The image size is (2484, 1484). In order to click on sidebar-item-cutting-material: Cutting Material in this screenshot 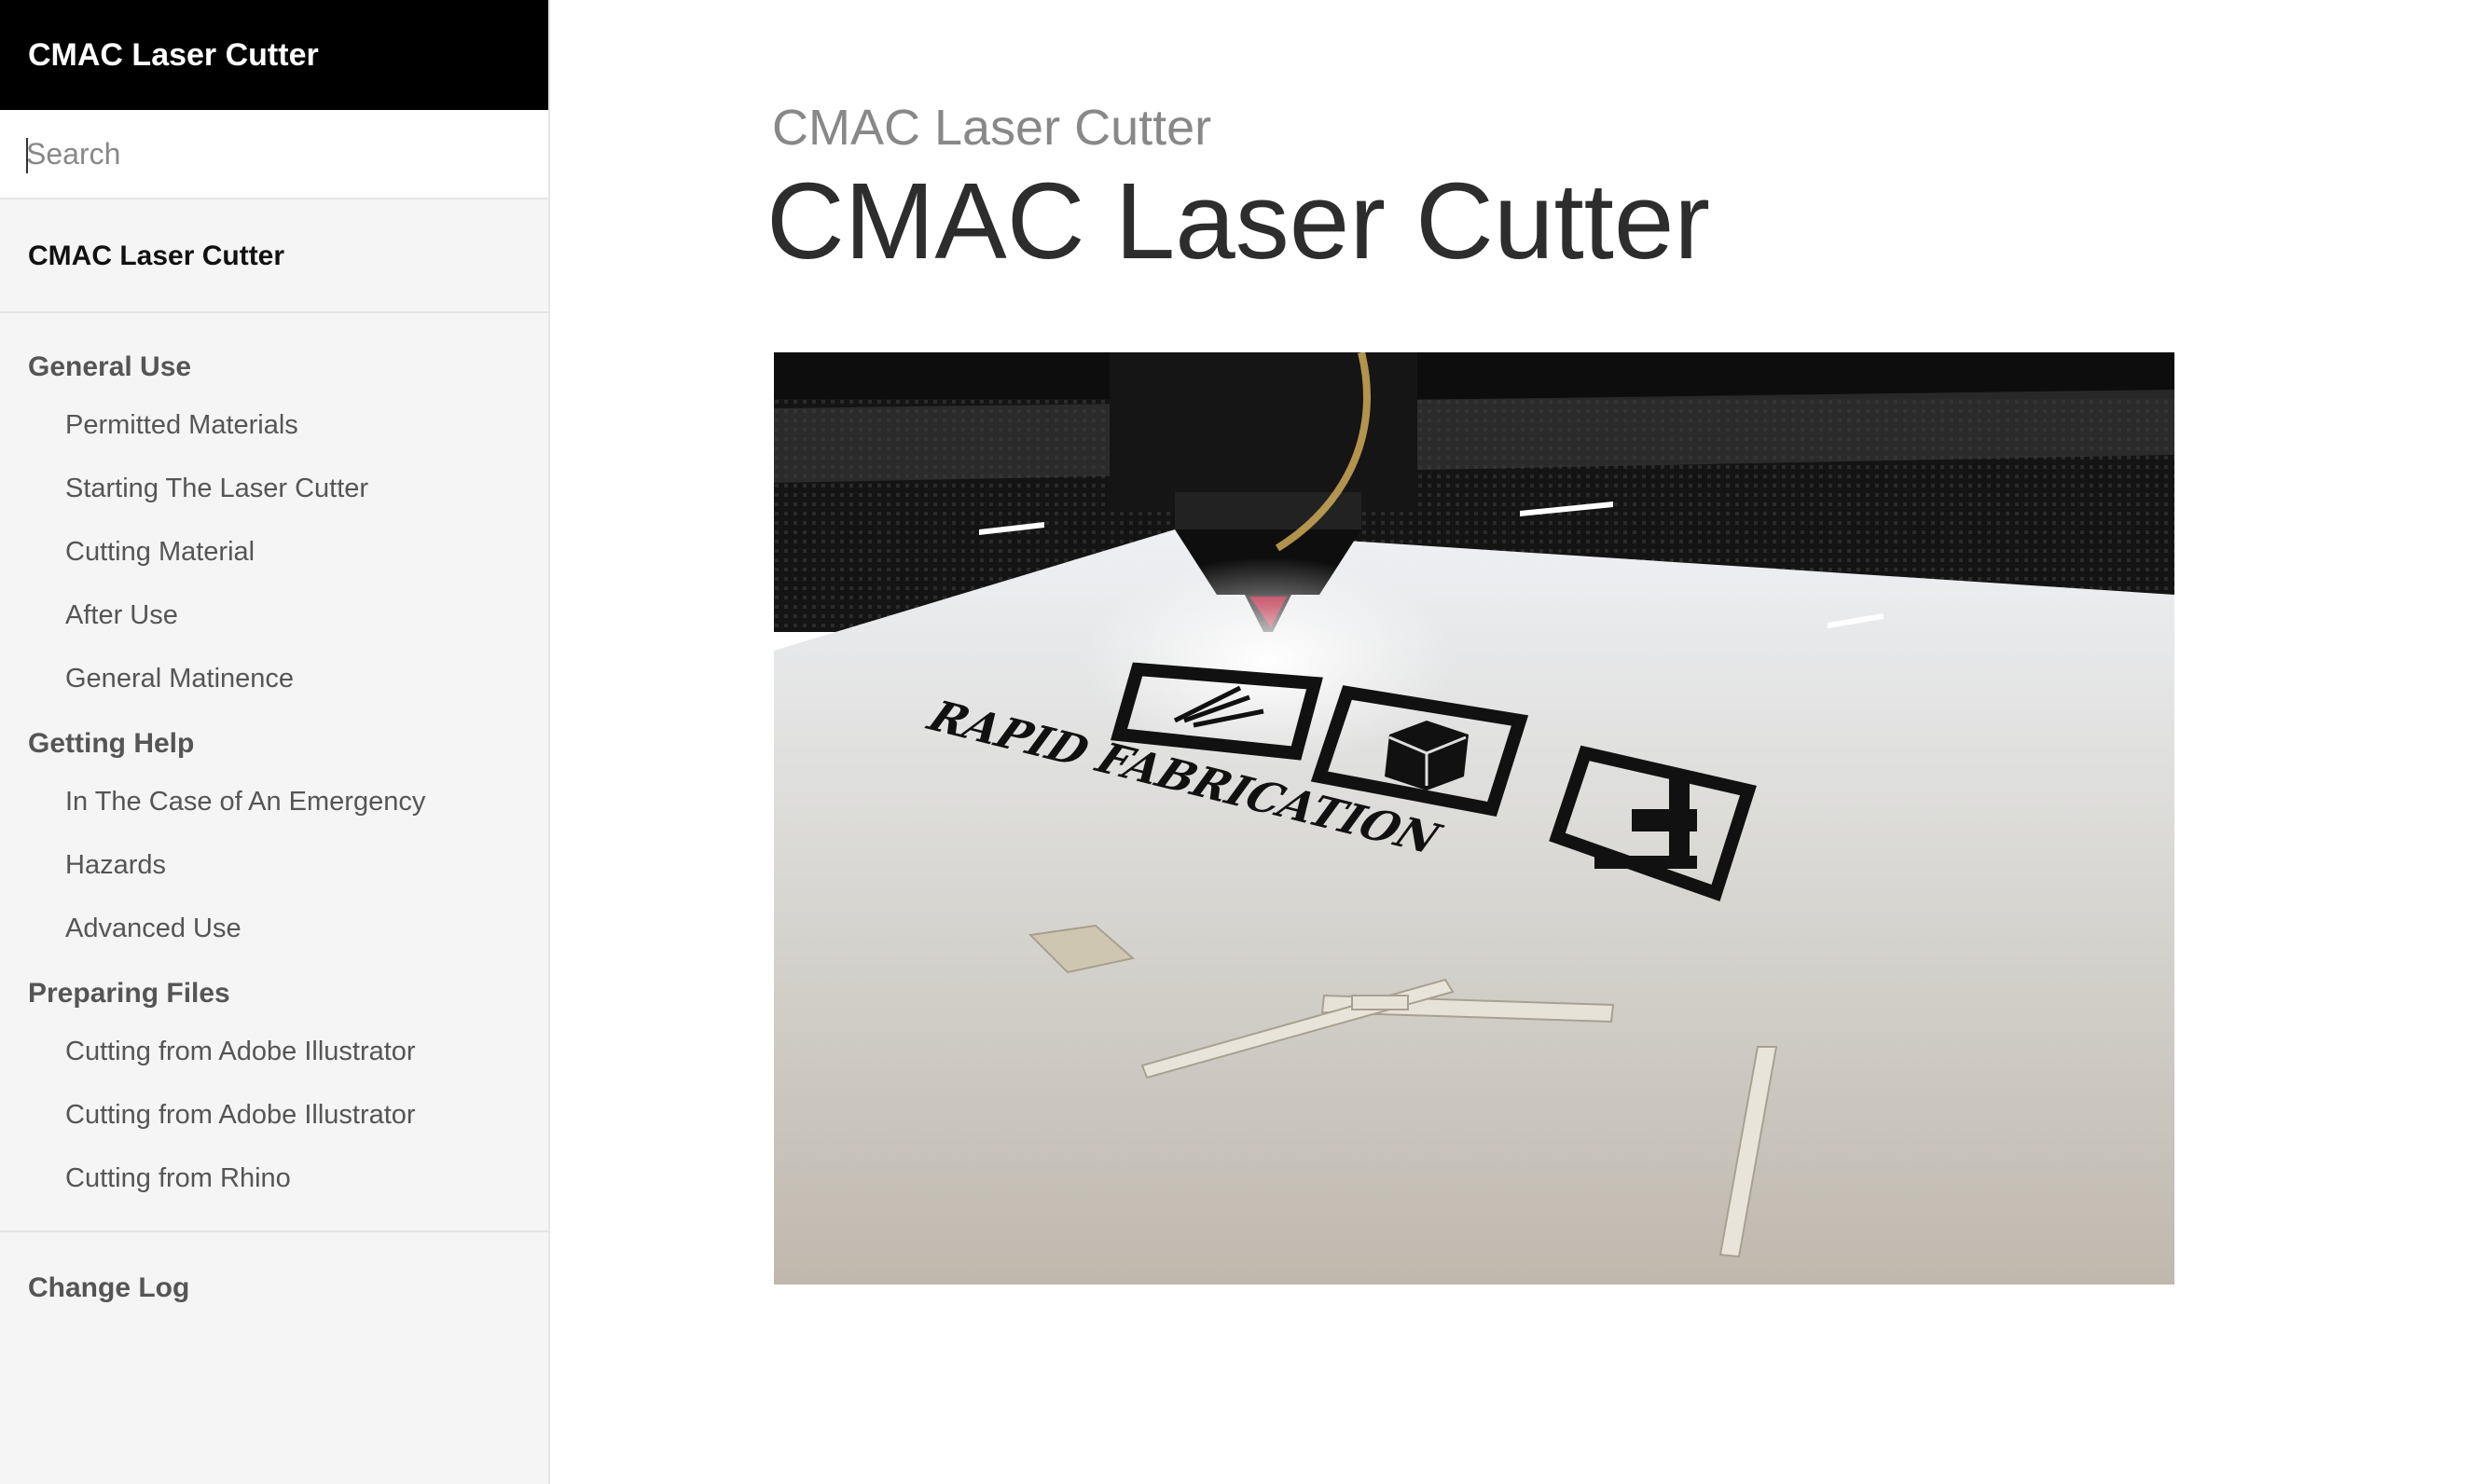, I will do `click(274, 552)`.